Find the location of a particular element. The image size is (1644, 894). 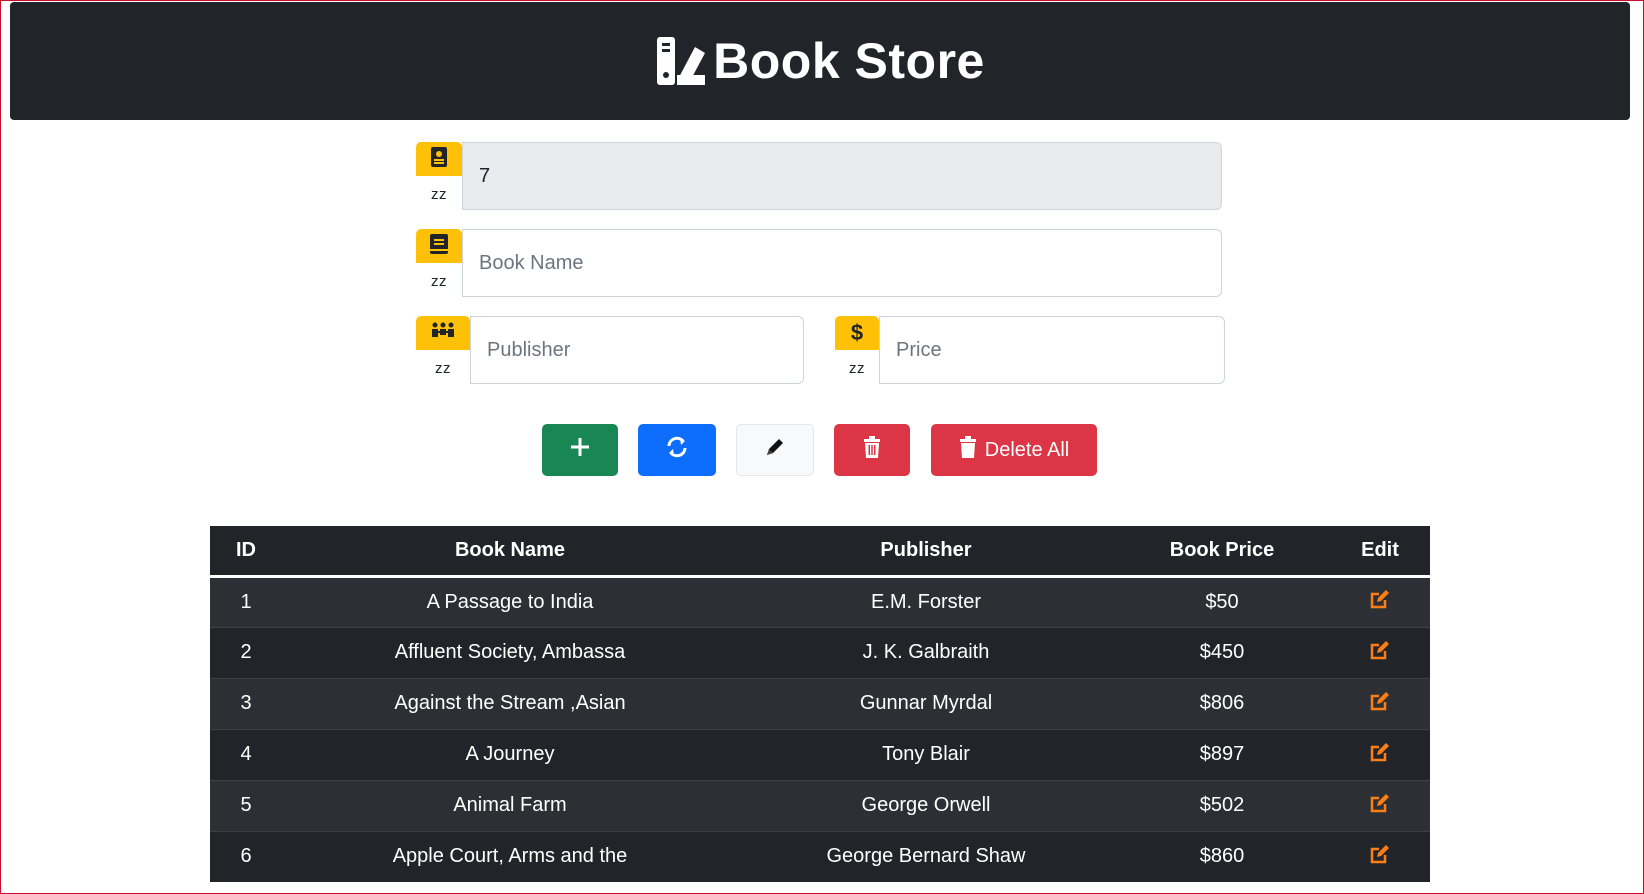

cell-id: 2 is located at coordinates (246, 652).